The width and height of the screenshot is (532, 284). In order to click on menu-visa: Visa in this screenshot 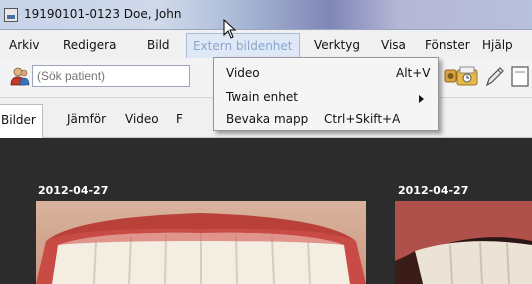, I will do `click(393, 45)`.